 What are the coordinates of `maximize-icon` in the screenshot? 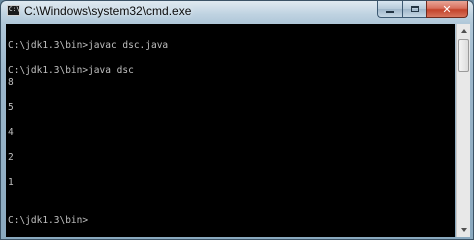 It's located at (414, 9).